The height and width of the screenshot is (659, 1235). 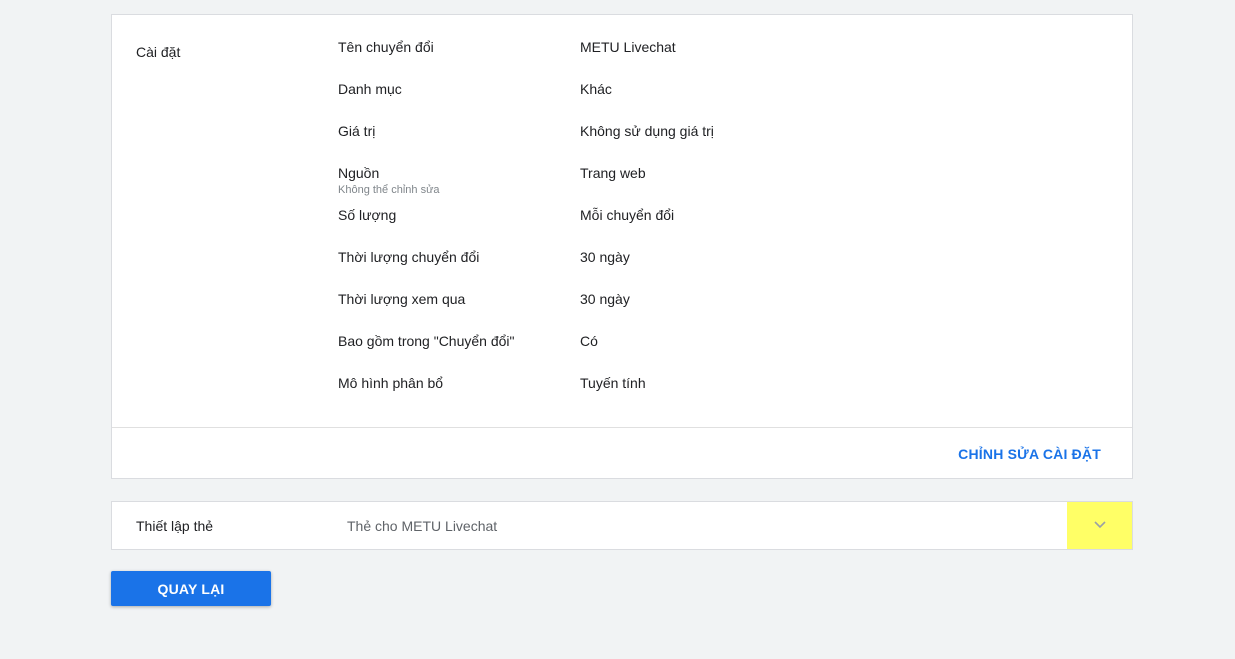 What do you see at coordinates (596, 89) in the screenshot?
I see `setting-value: Khác` at bounding box center [596, 89].